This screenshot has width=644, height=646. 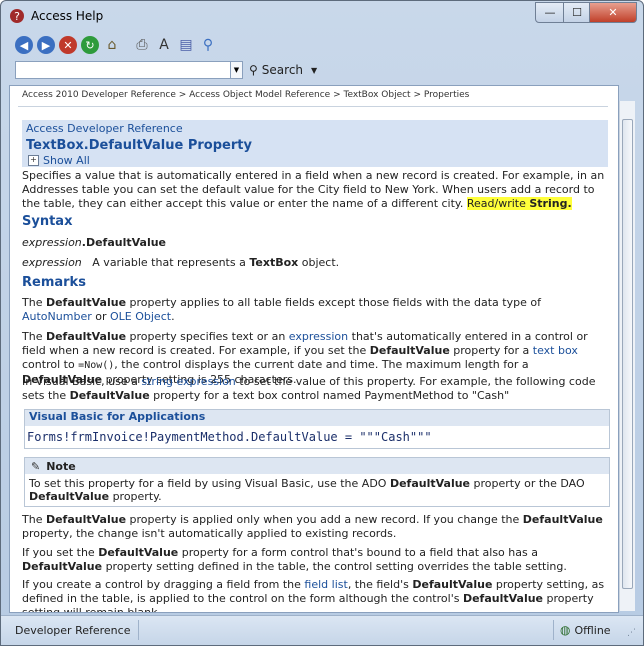 I want to click on forward-button: ▶, so click(x=46, y=45).